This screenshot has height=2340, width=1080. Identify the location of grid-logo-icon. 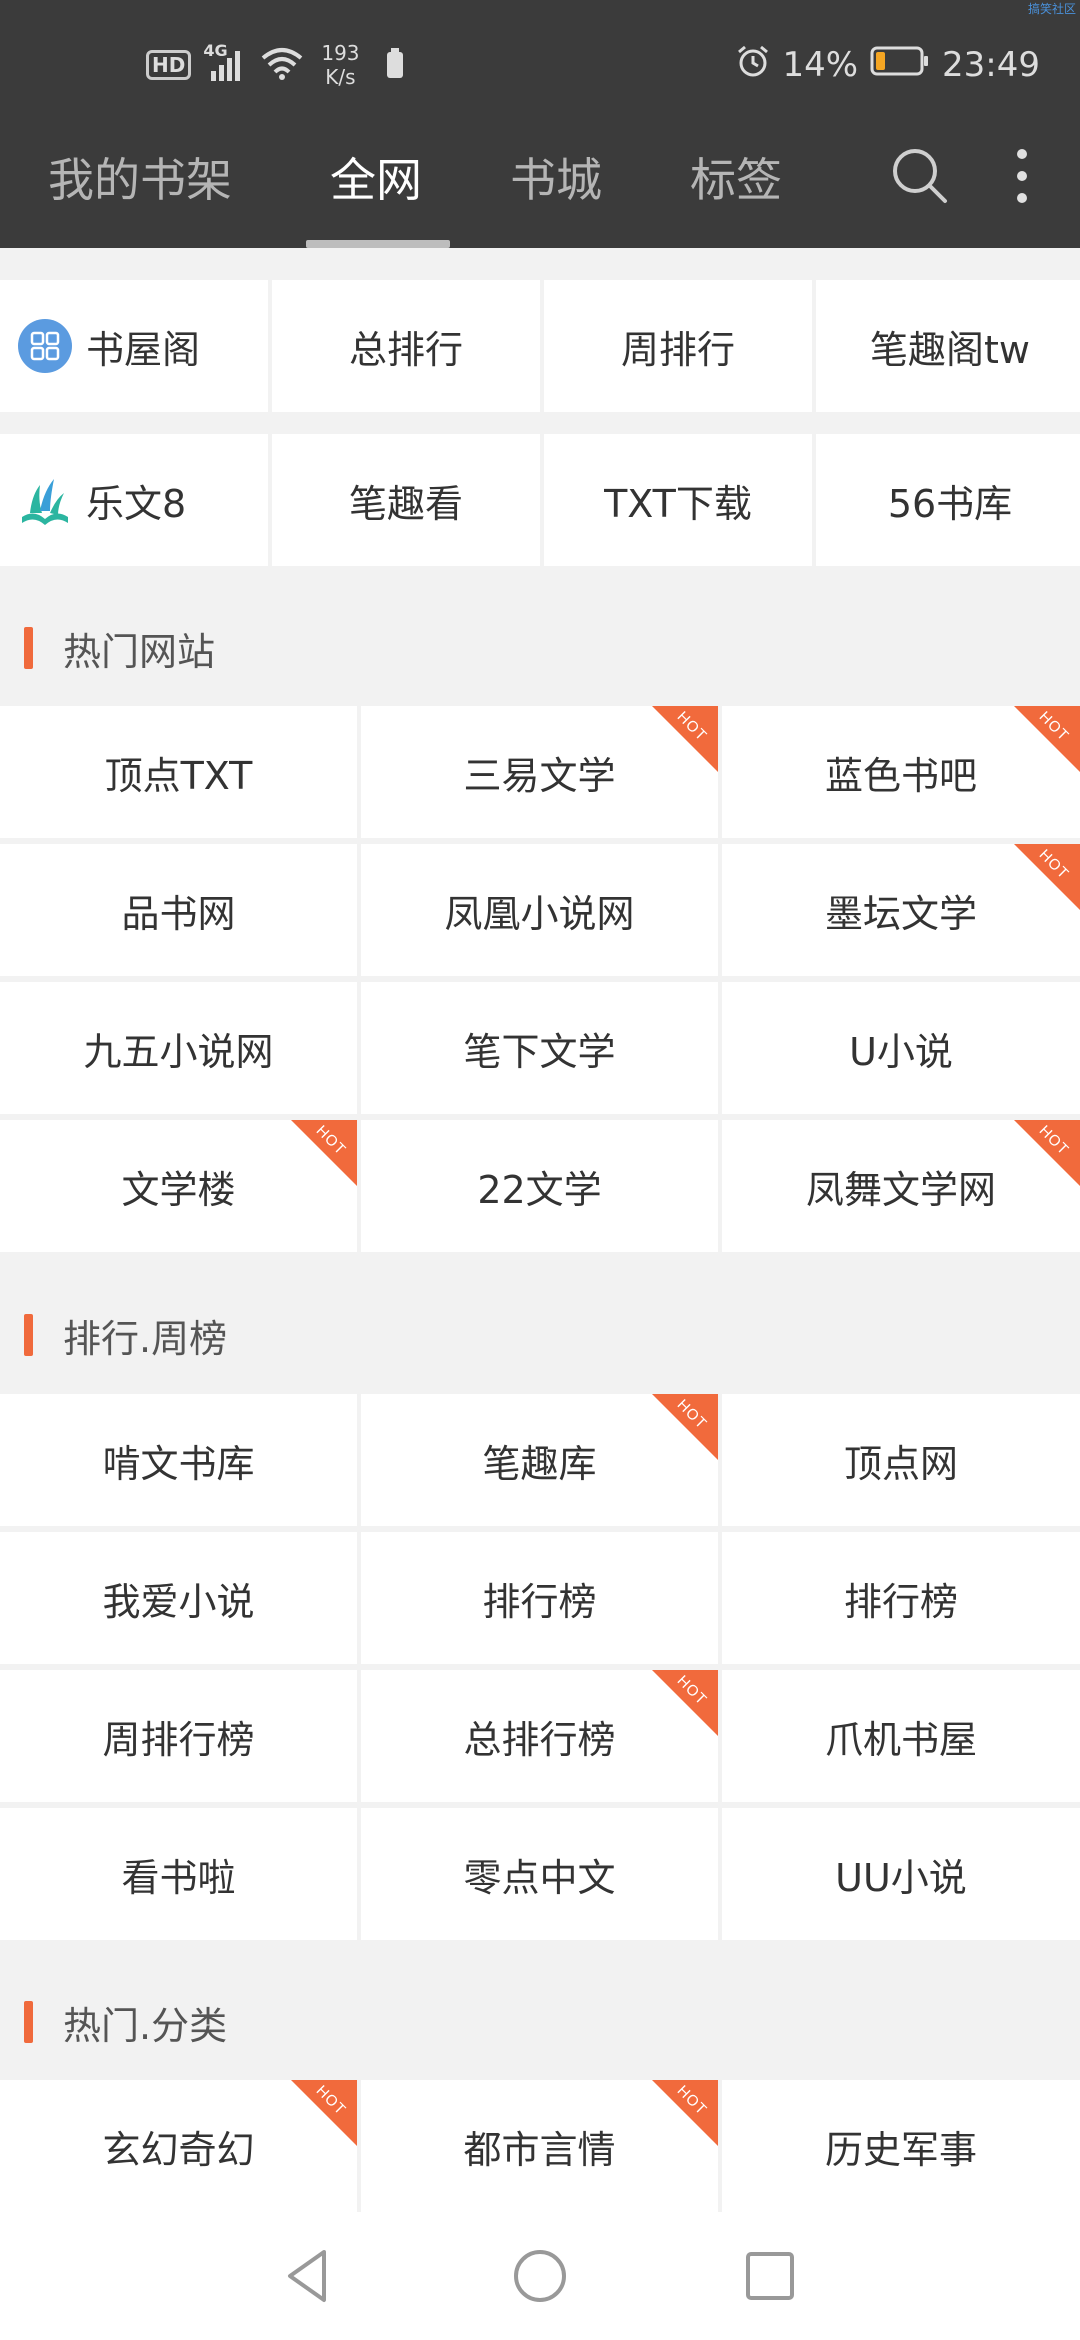
(45, 350).